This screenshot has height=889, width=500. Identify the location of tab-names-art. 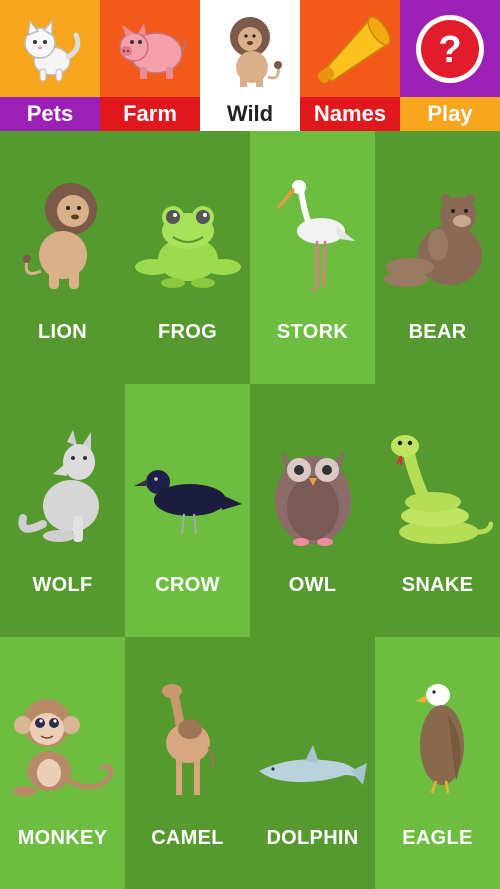
(350, 48).